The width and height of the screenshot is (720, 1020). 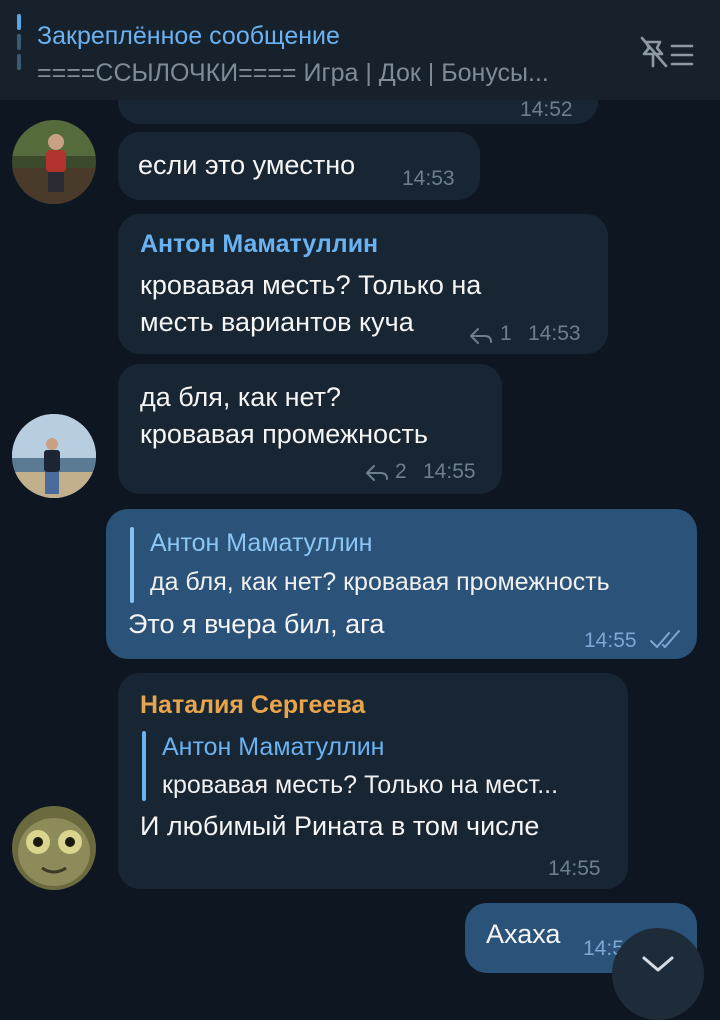 I want to click on scroll-down-button, so click(x=658, y=974).